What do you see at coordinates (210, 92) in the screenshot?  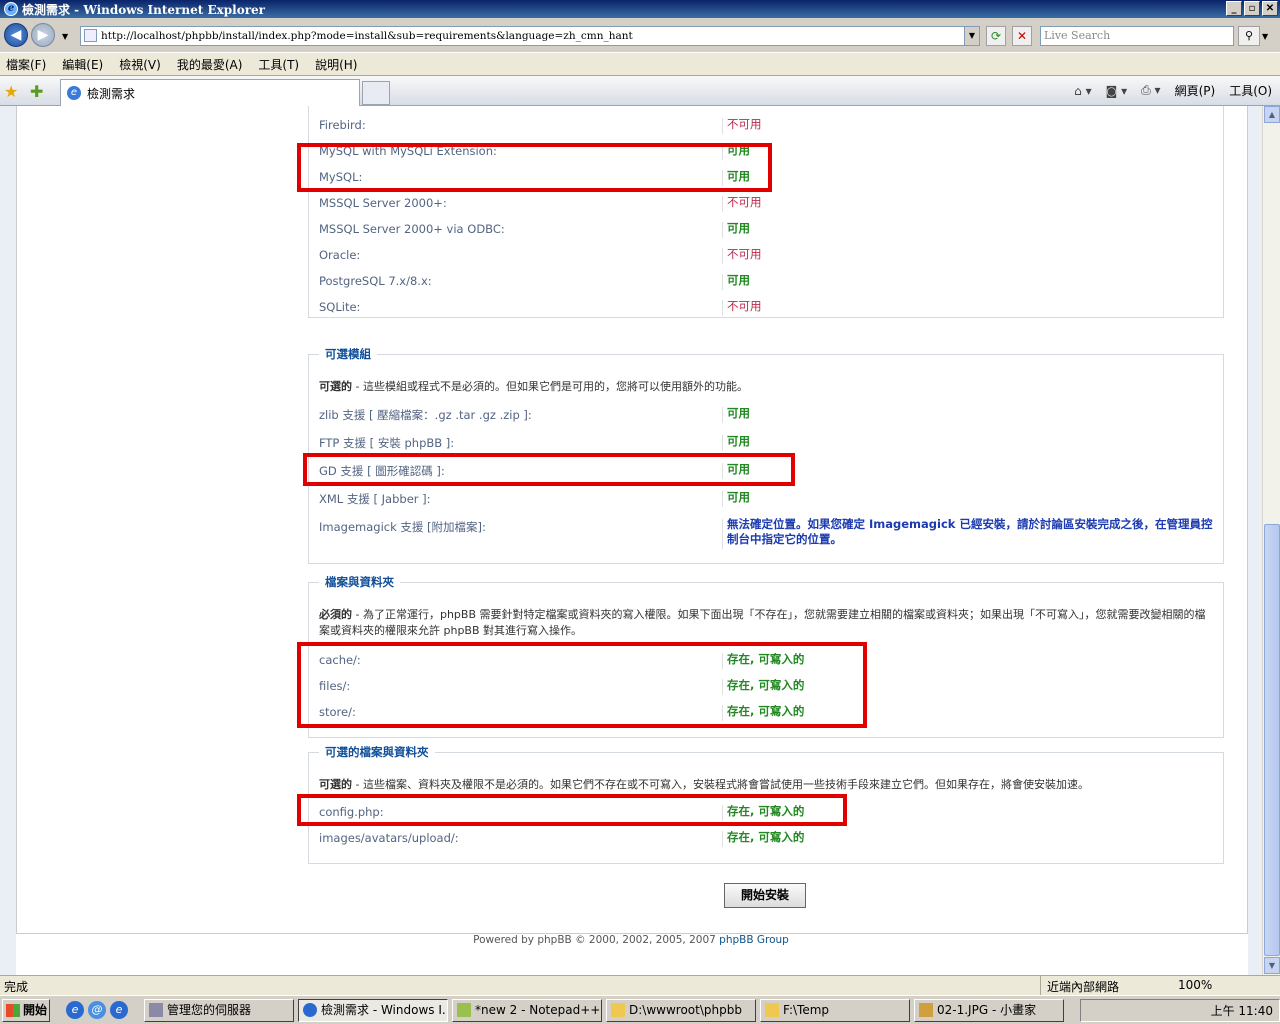 I see `tab-active: e 檢測需求` at bounding box center [210, 92].